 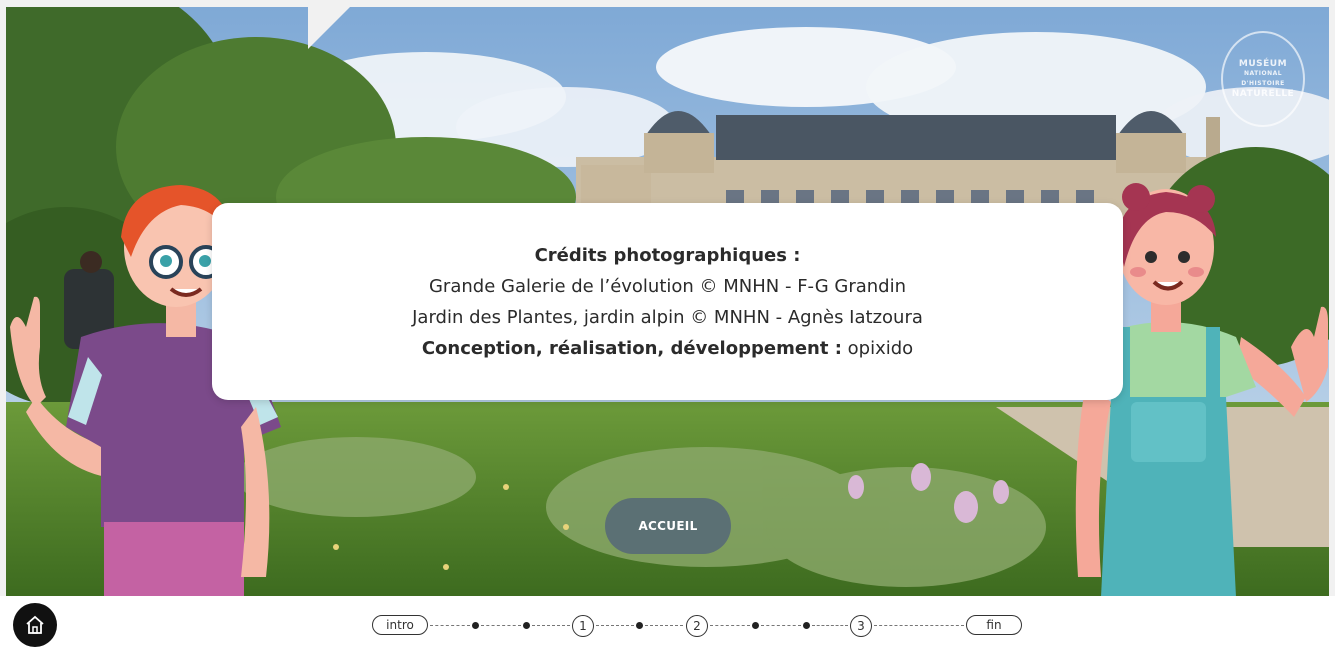 What do you see at coordinates (329, 28) in the screenshot?
I see `speech-notch` at bounding box center [329, 28].